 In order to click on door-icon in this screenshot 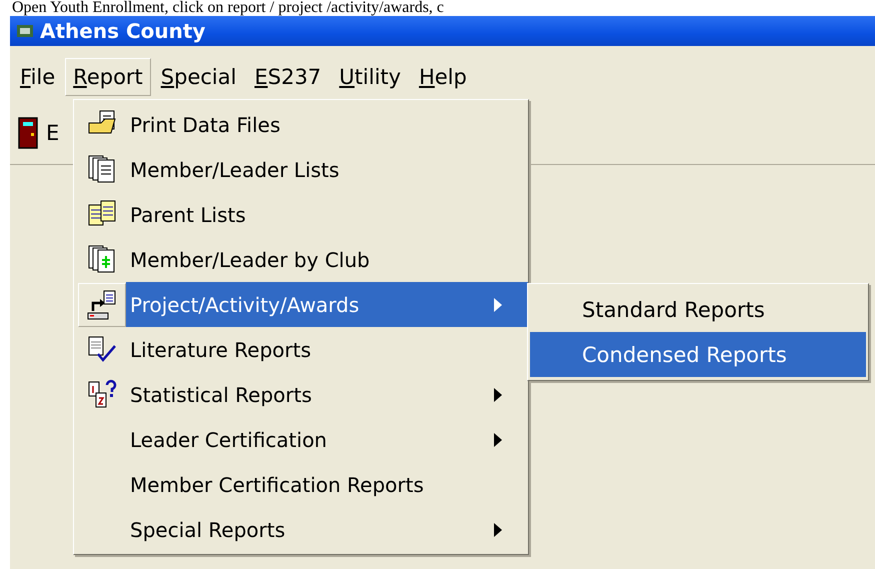, I will do `click(28, 133)`.